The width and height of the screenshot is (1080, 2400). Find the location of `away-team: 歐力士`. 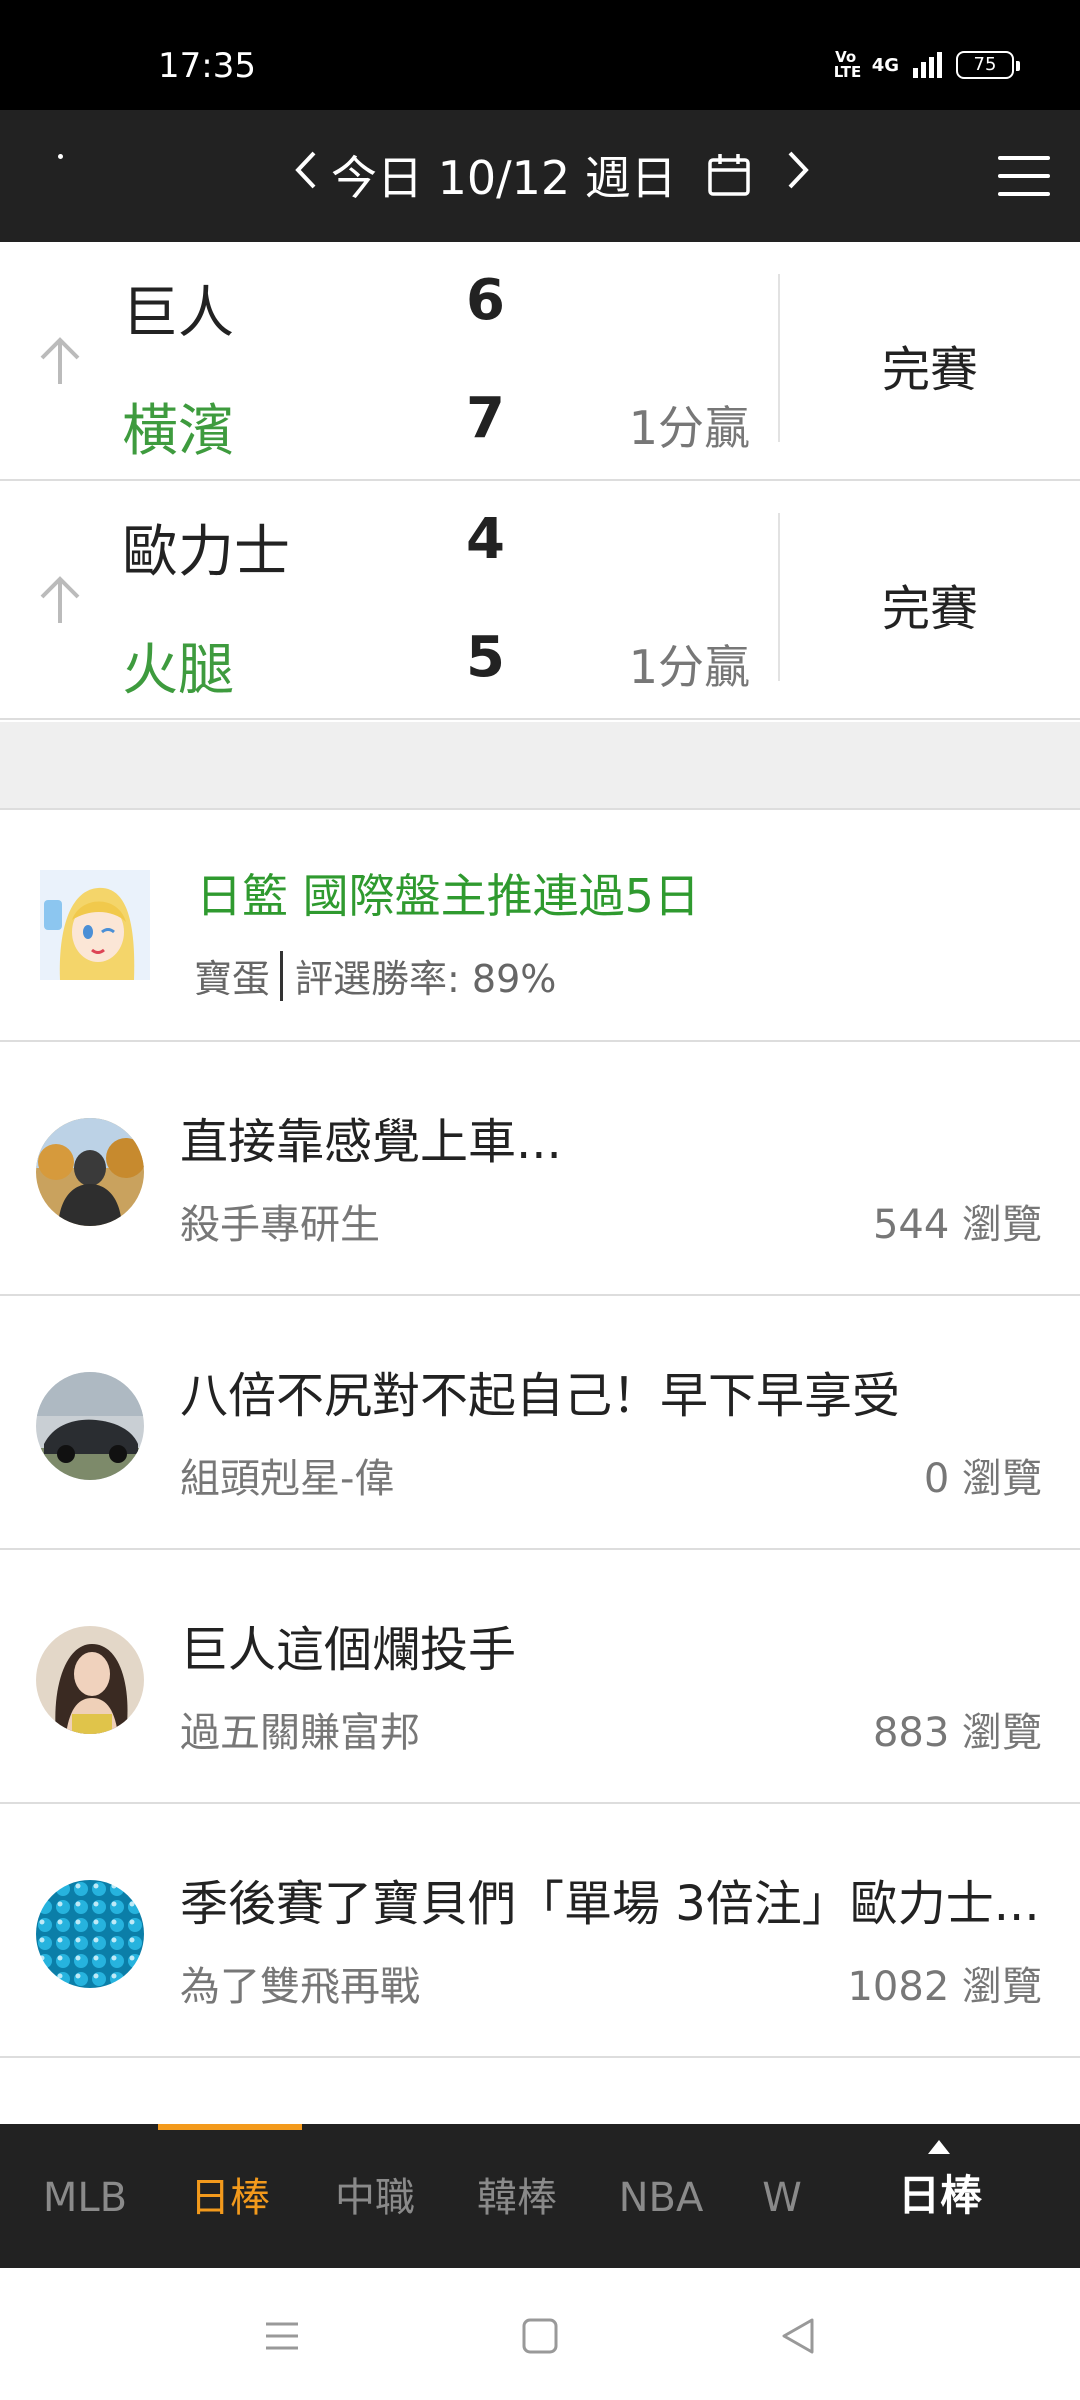

away-team: 歐力士 is located at coordinates (206, 552).